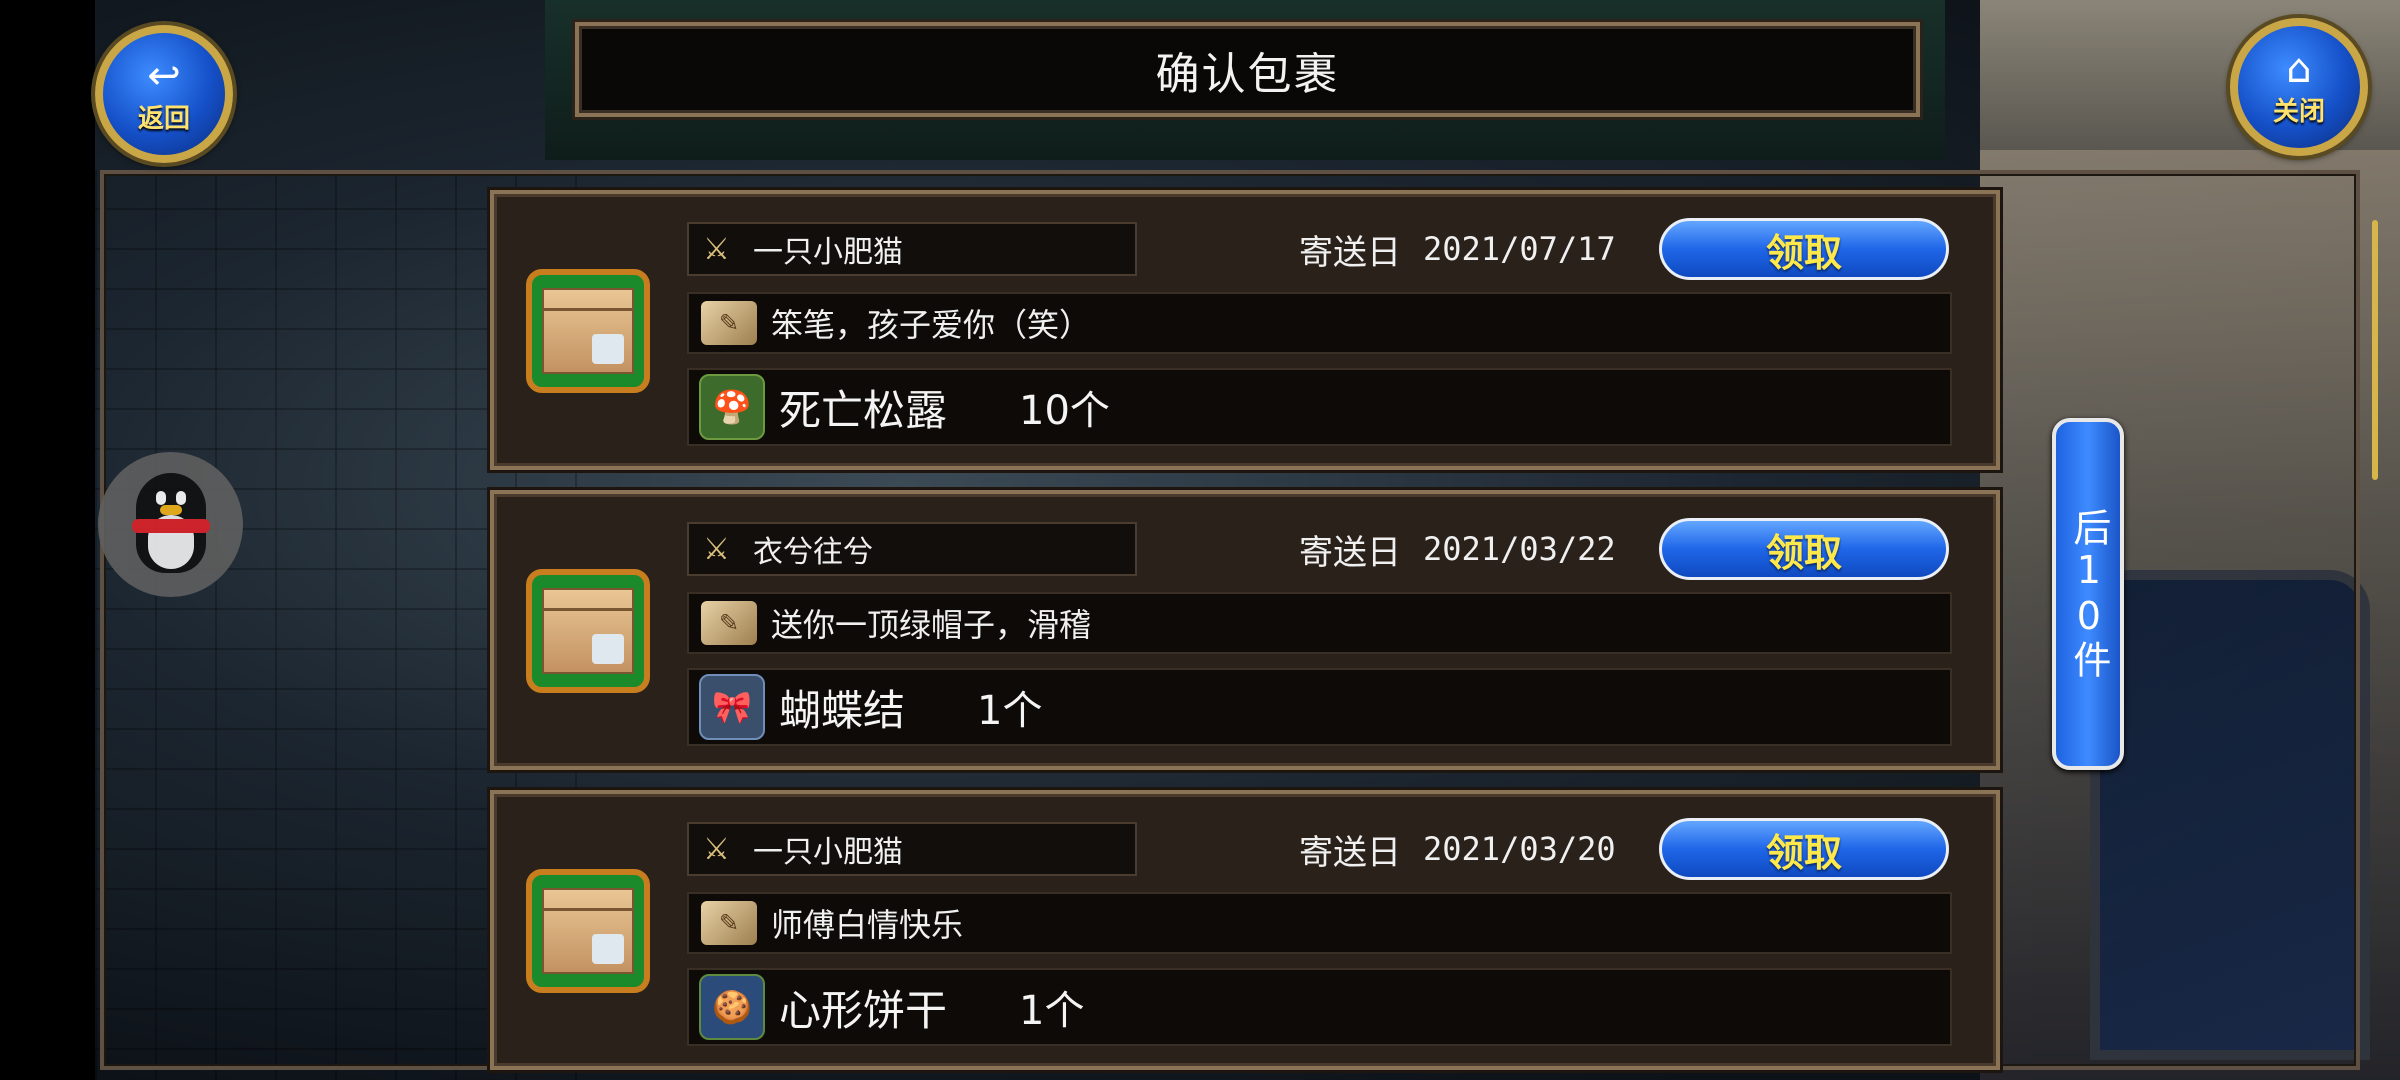 The image size is (2400, 1080). I want to click on back-label: 返回, so click(163, 118).